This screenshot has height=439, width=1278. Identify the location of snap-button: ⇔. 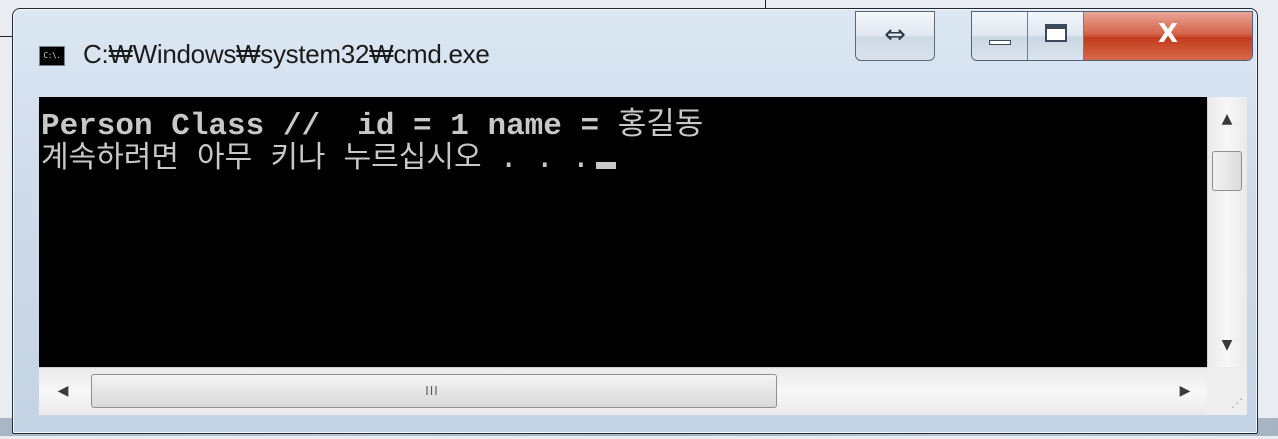
(895, 36).